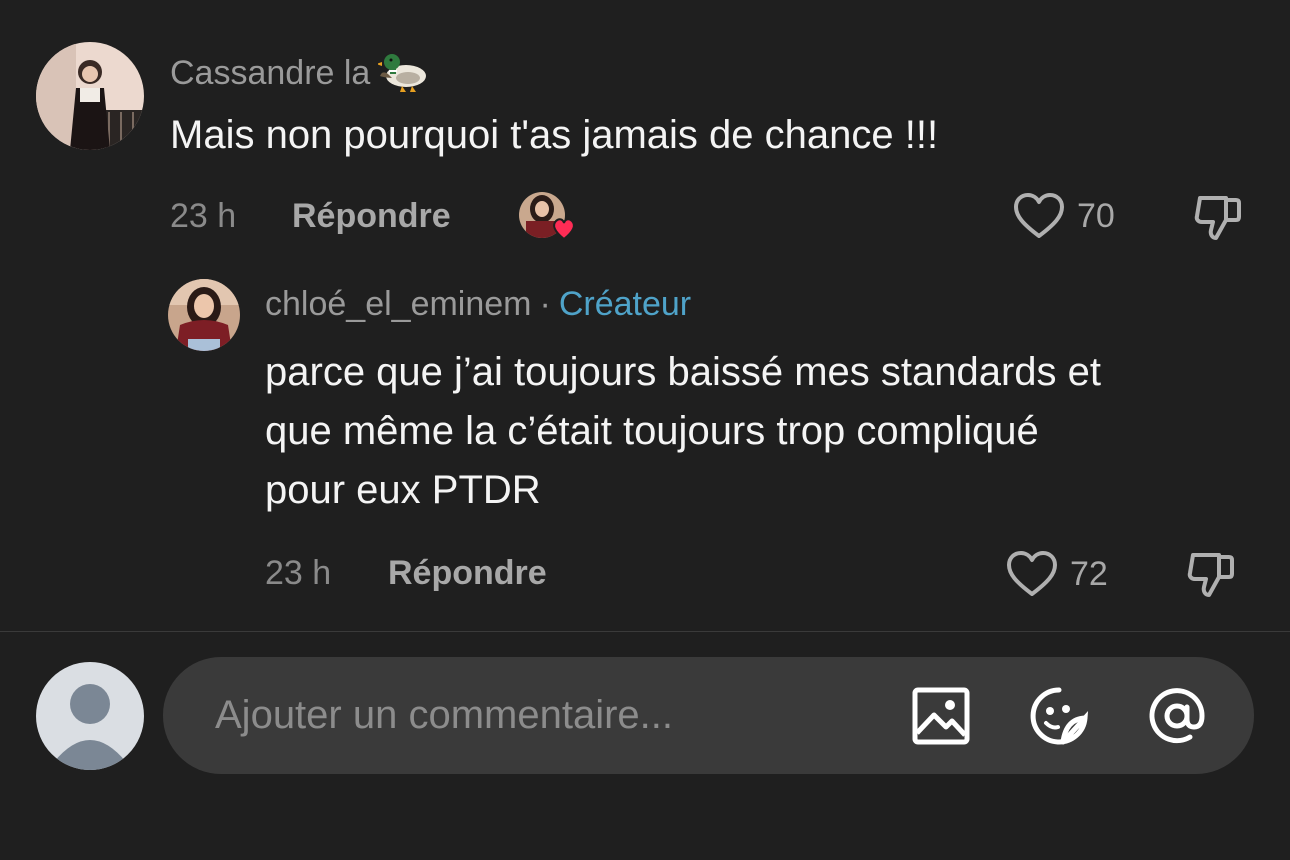 This screenshot has width=1290, height=860. What do you see at coordinates (402, 73) in the screenshot?
I see `duck-emoji-icon` at bounding box center [402, 73].